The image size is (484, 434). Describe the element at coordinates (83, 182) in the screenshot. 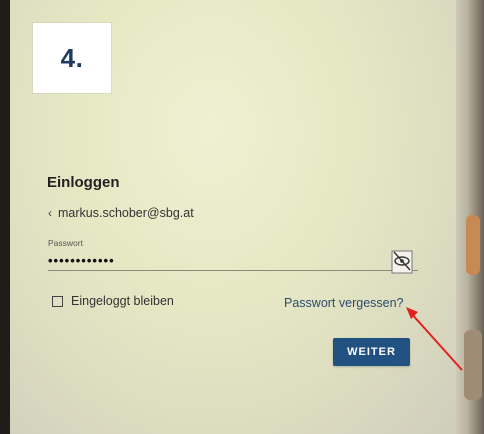

I see `page-title: Einloggen` at that location.